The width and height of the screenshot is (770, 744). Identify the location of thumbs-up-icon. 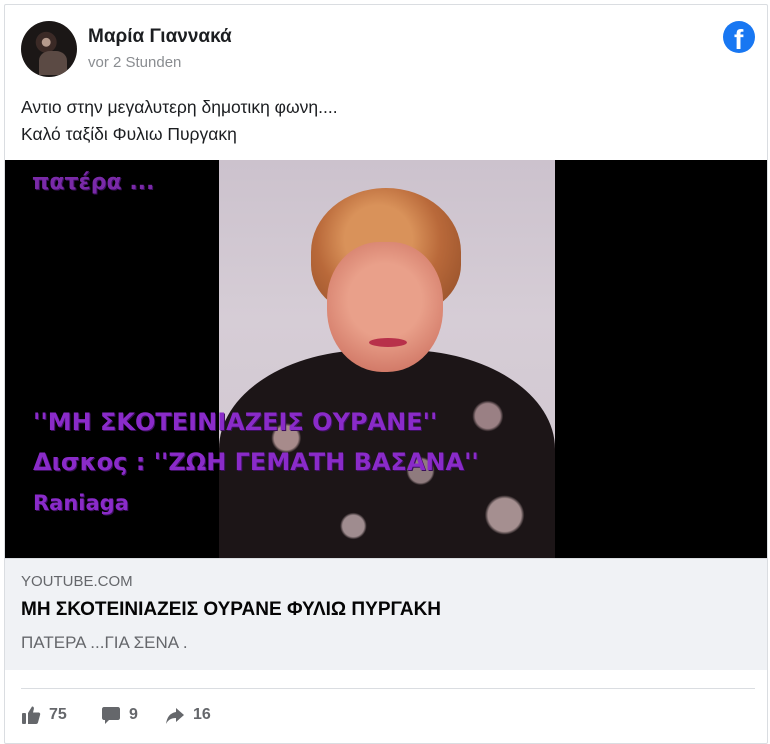
(31, 715).